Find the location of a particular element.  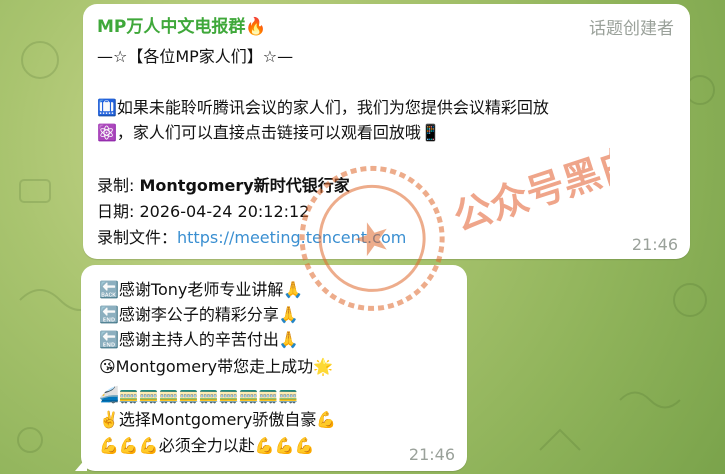

recording-value: Montgomery新时代银行家 is located at coordinates (244, 185).